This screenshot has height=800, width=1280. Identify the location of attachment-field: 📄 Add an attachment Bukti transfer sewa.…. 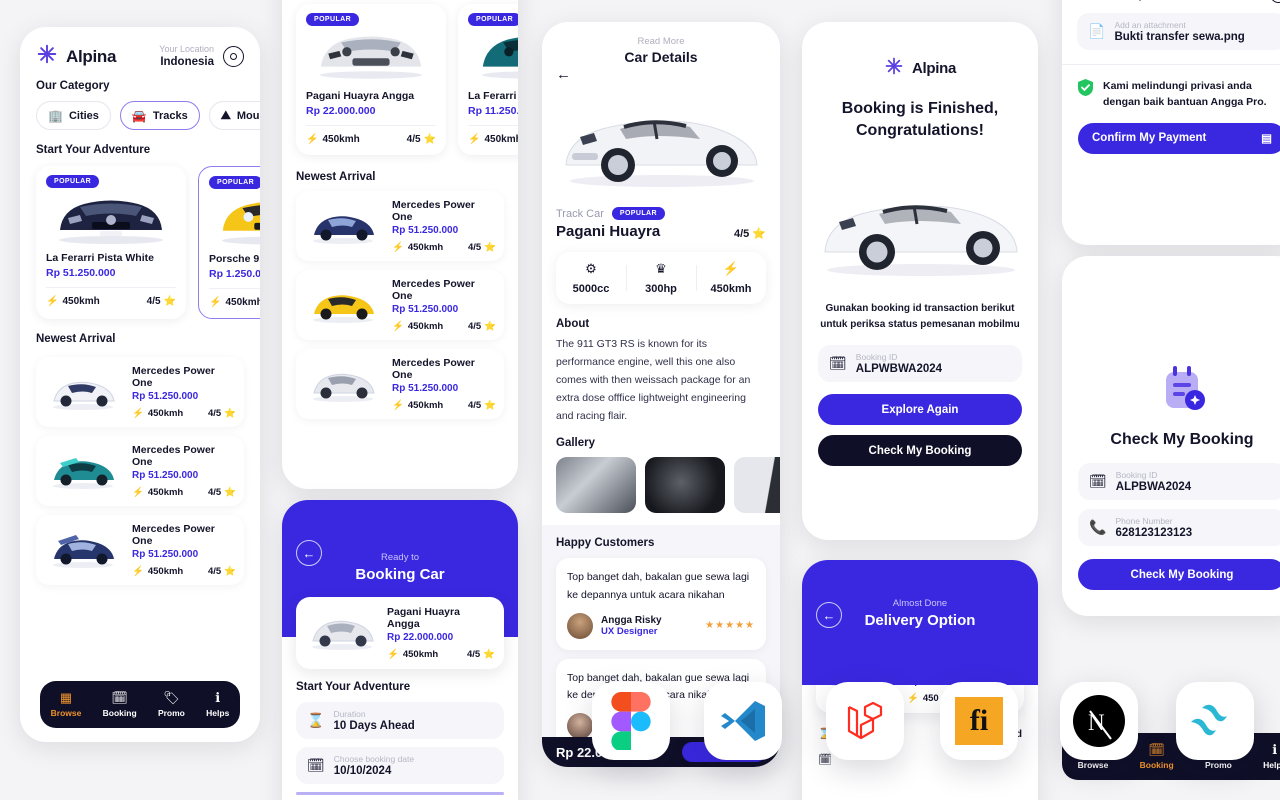
(1178, 31).